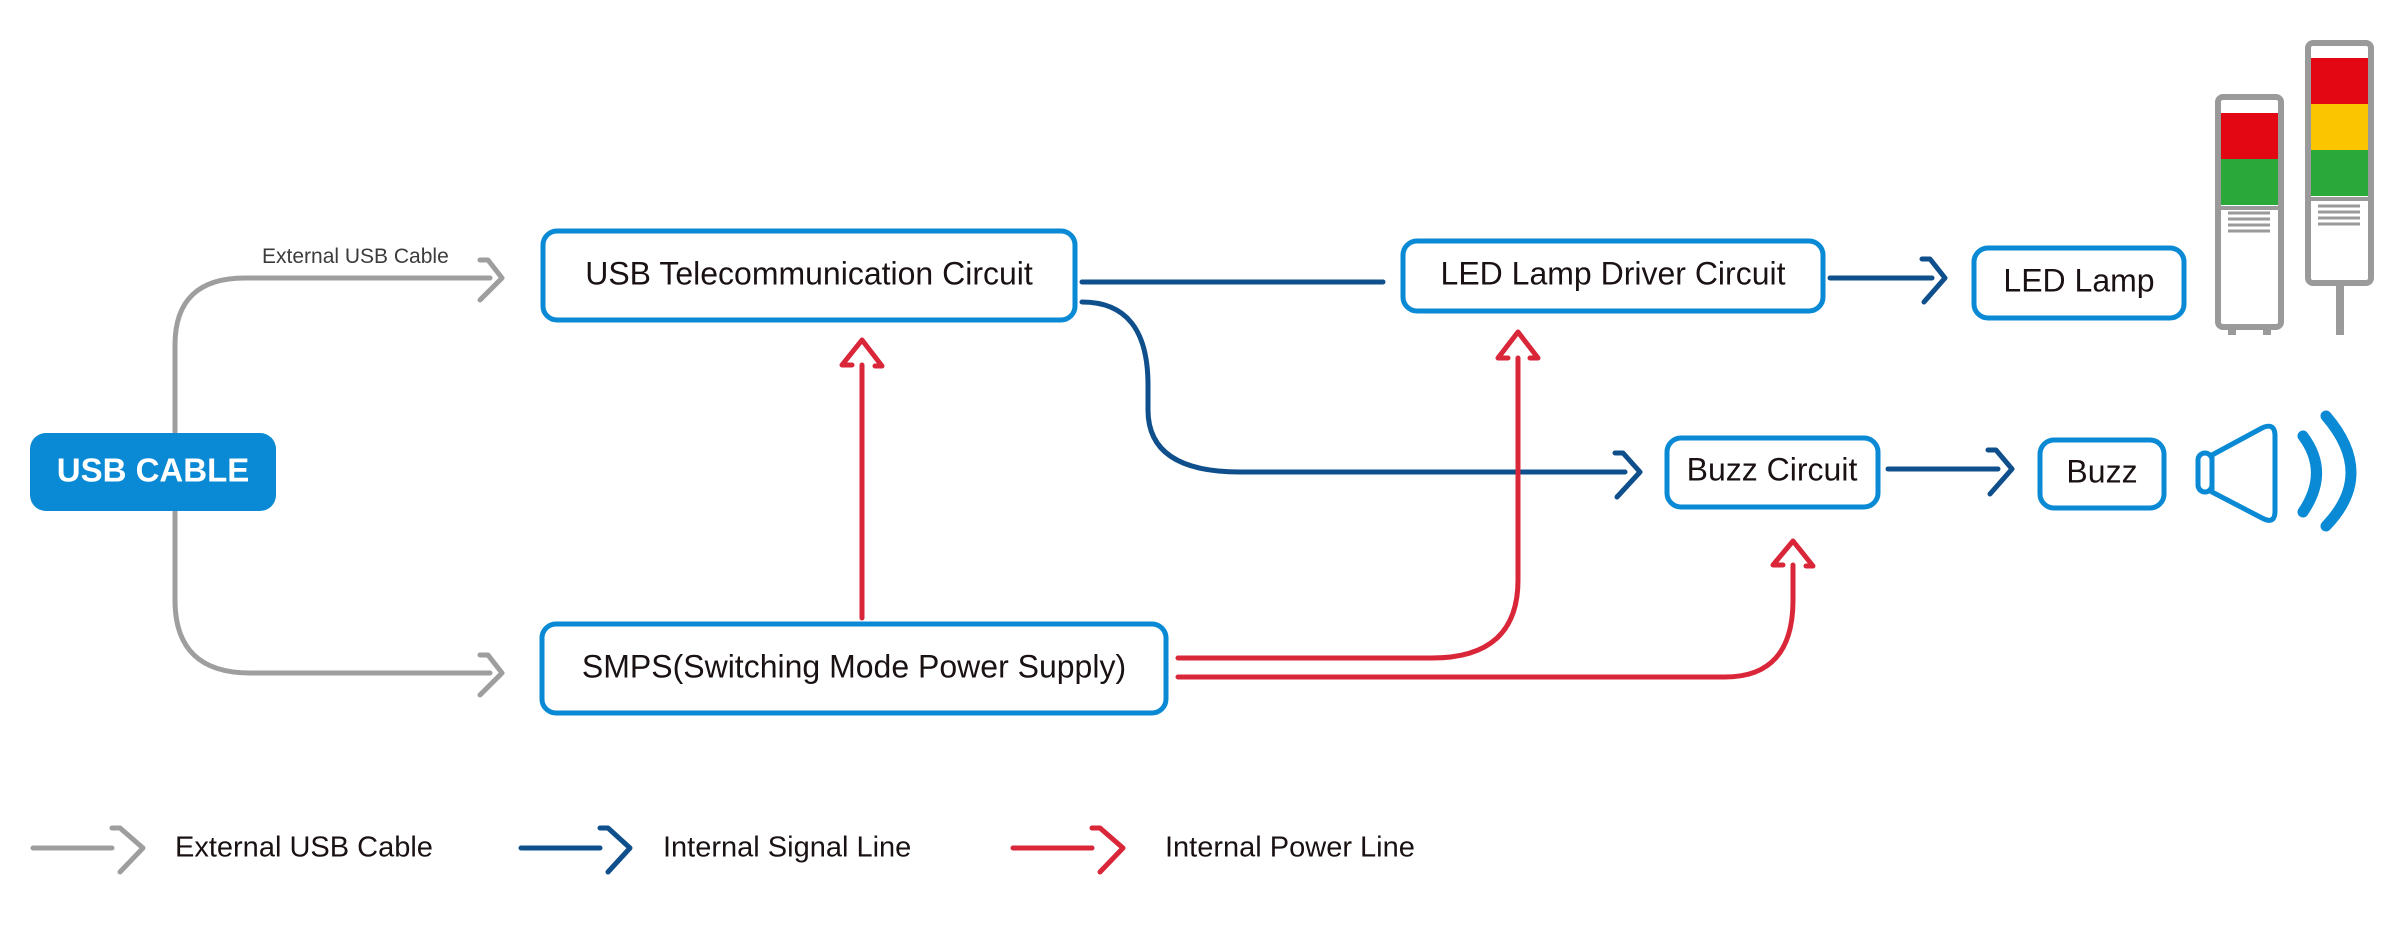 Image resolution: width=2385 pixels, height=941 pixels. I want to click on legend-item-external: External USB Cable, so click(231, 850).